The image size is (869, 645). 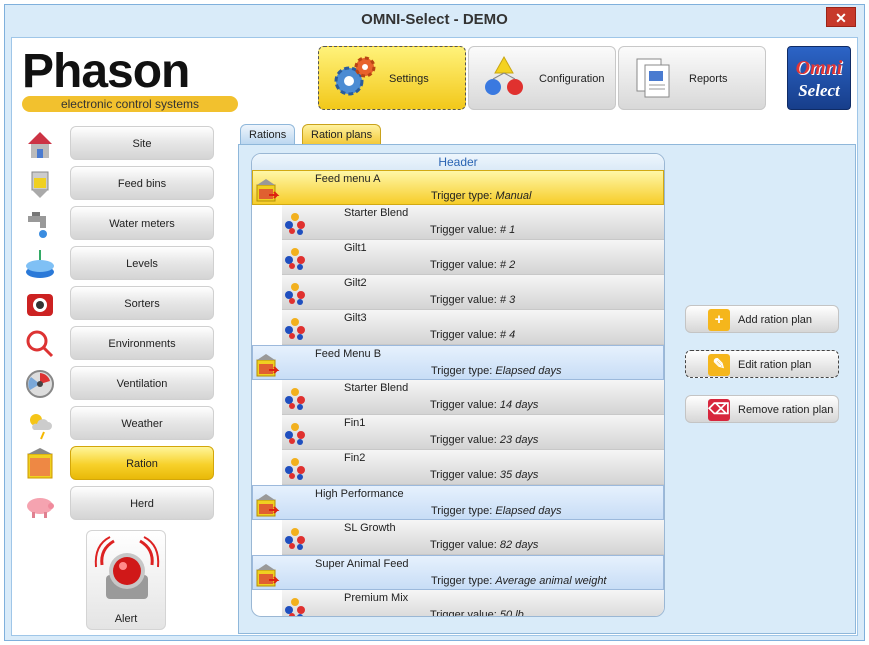 I want to click on row-trigger: Trigger value: 82 days, so click(x=484, y=545).